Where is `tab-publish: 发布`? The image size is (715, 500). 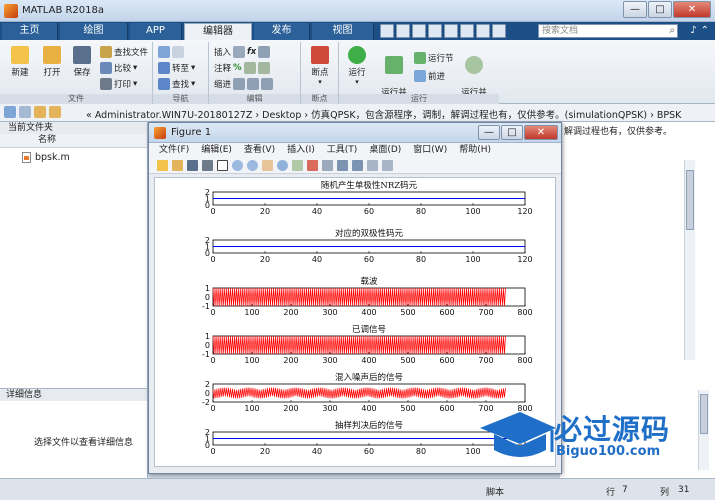
tab-publish: 发布 is located at coordinates (282, 31).